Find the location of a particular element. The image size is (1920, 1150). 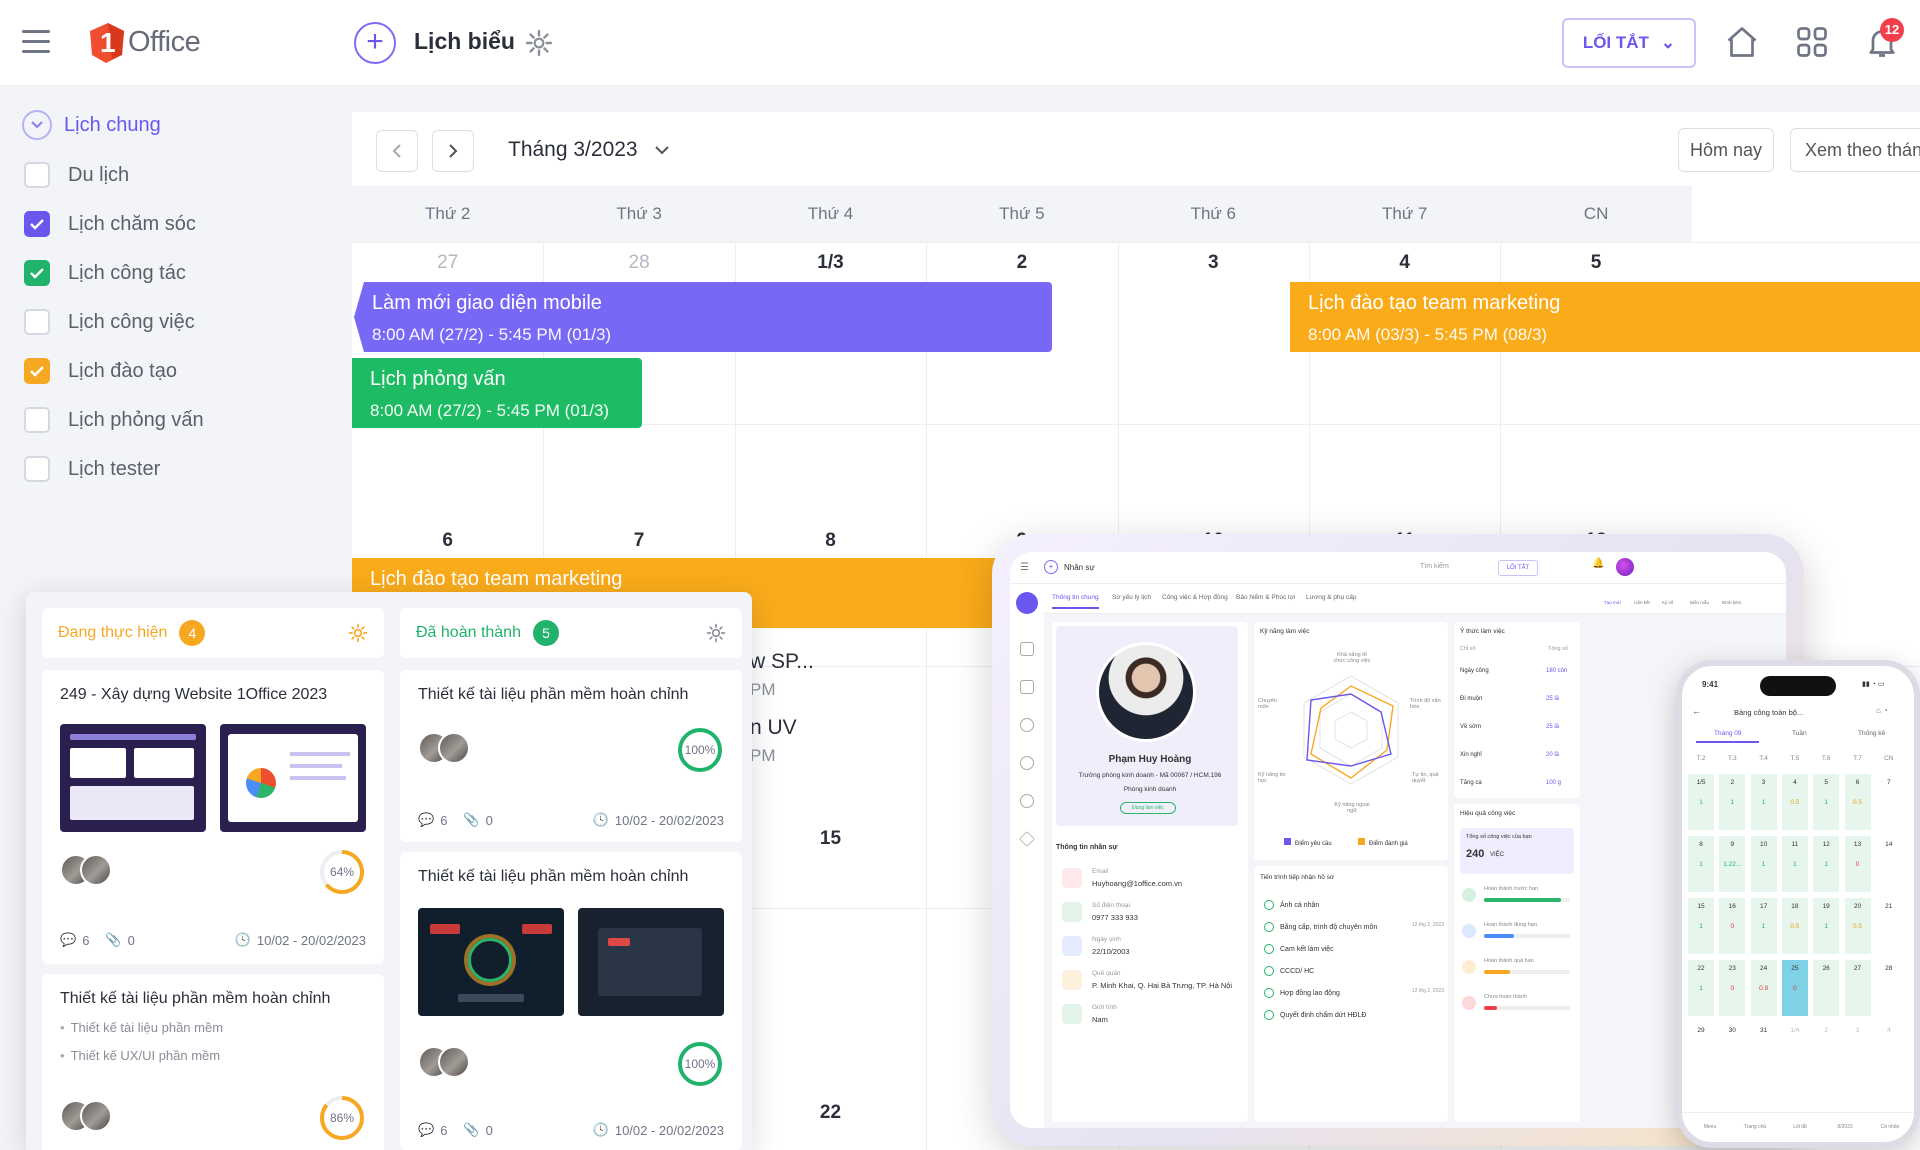

month-picker: Tháng 3/2023 is located at coordinates (589, 150).